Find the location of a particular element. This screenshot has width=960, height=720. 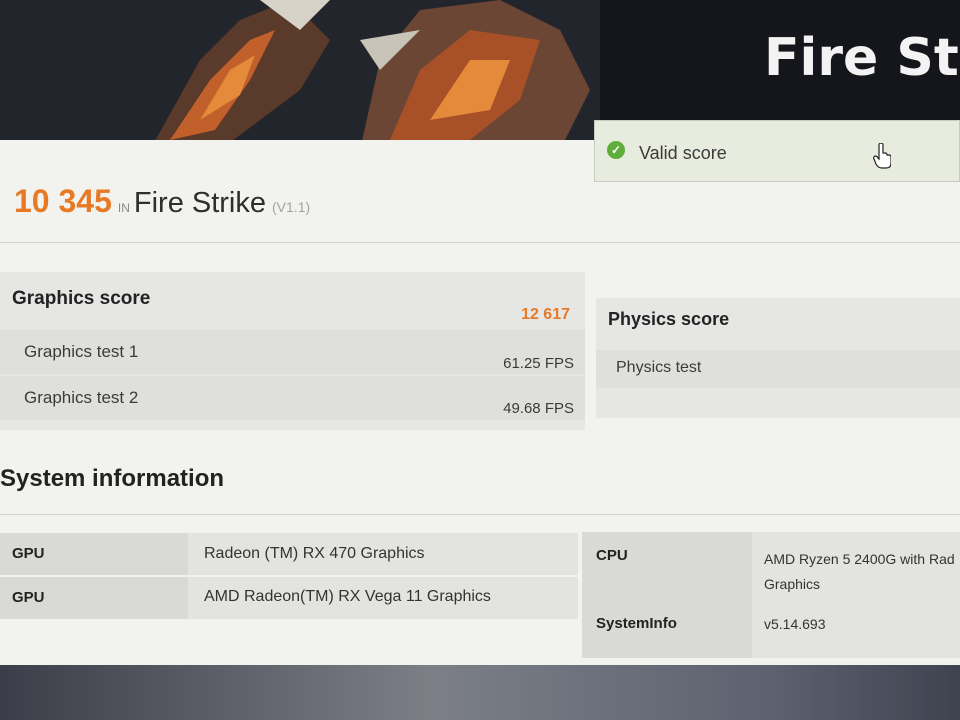

overall-score-value: 10 345 is located at coordinates (63, 201).